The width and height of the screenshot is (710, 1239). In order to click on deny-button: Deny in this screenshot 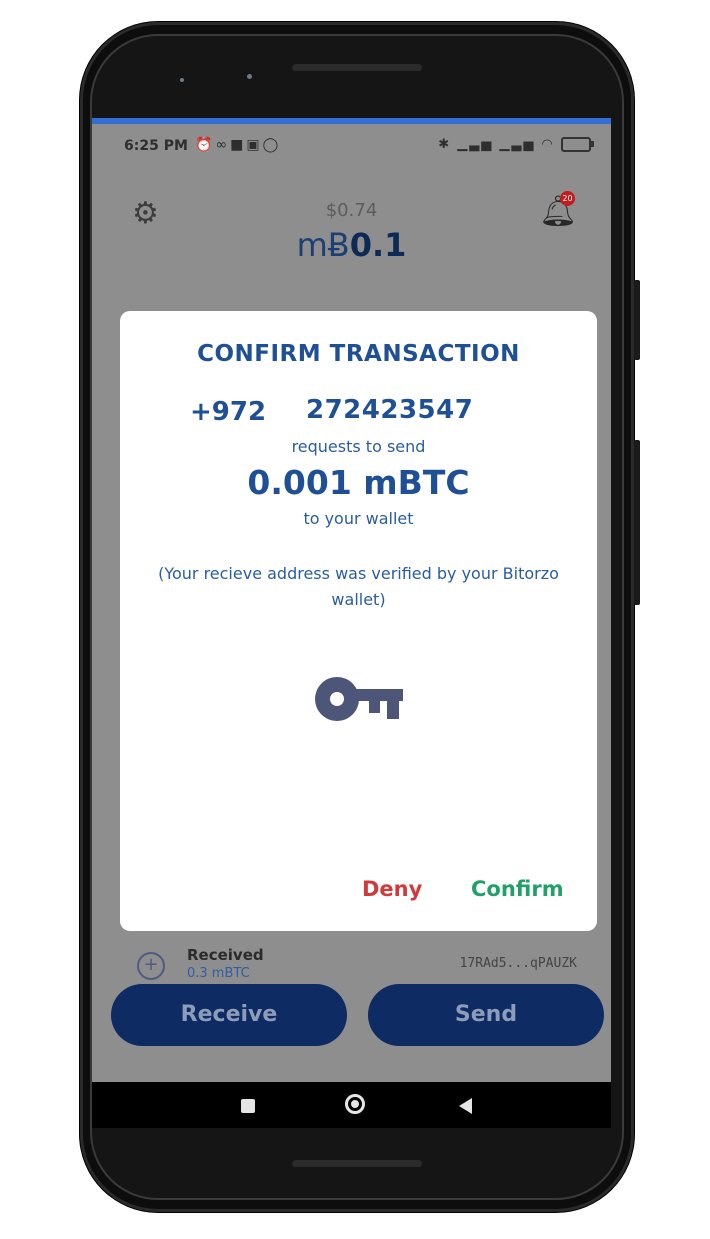, I will do `click(392, 889)`.